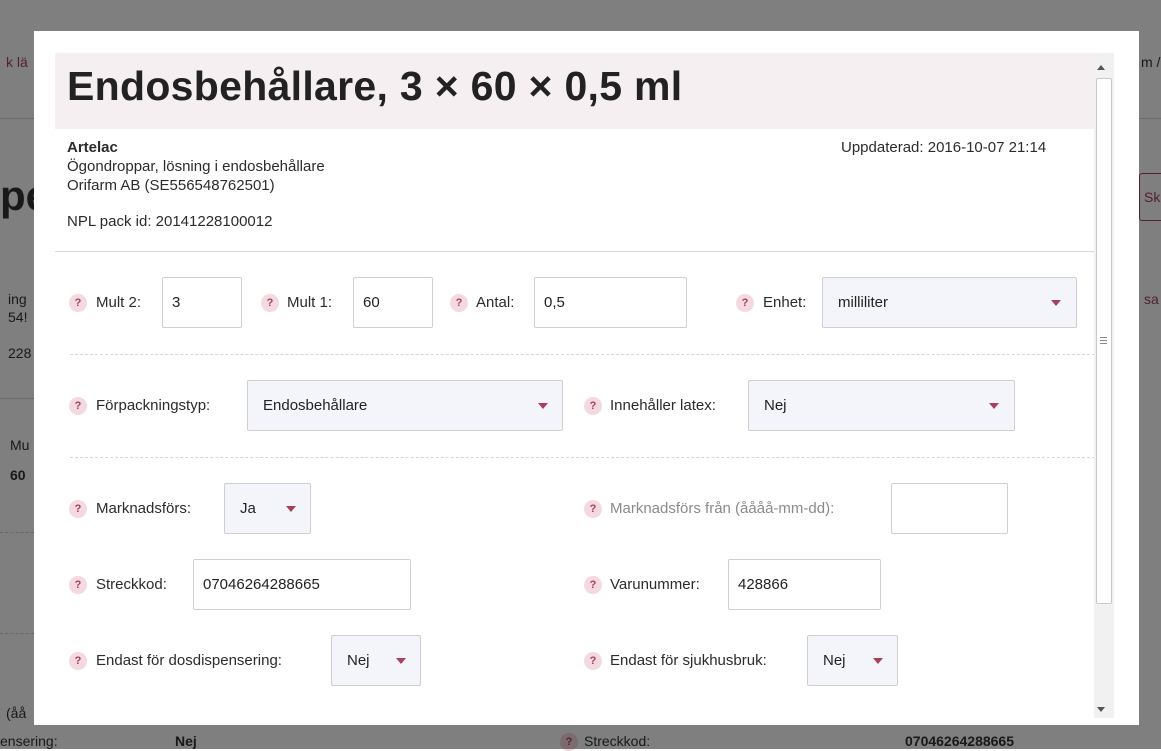 The width and height of the screenshot is (1161, 751). What do you see at coordinates (863, 302) in the screenshot?
I see `enhet-selected-value: milliliter` at bounding box center [863, 302].